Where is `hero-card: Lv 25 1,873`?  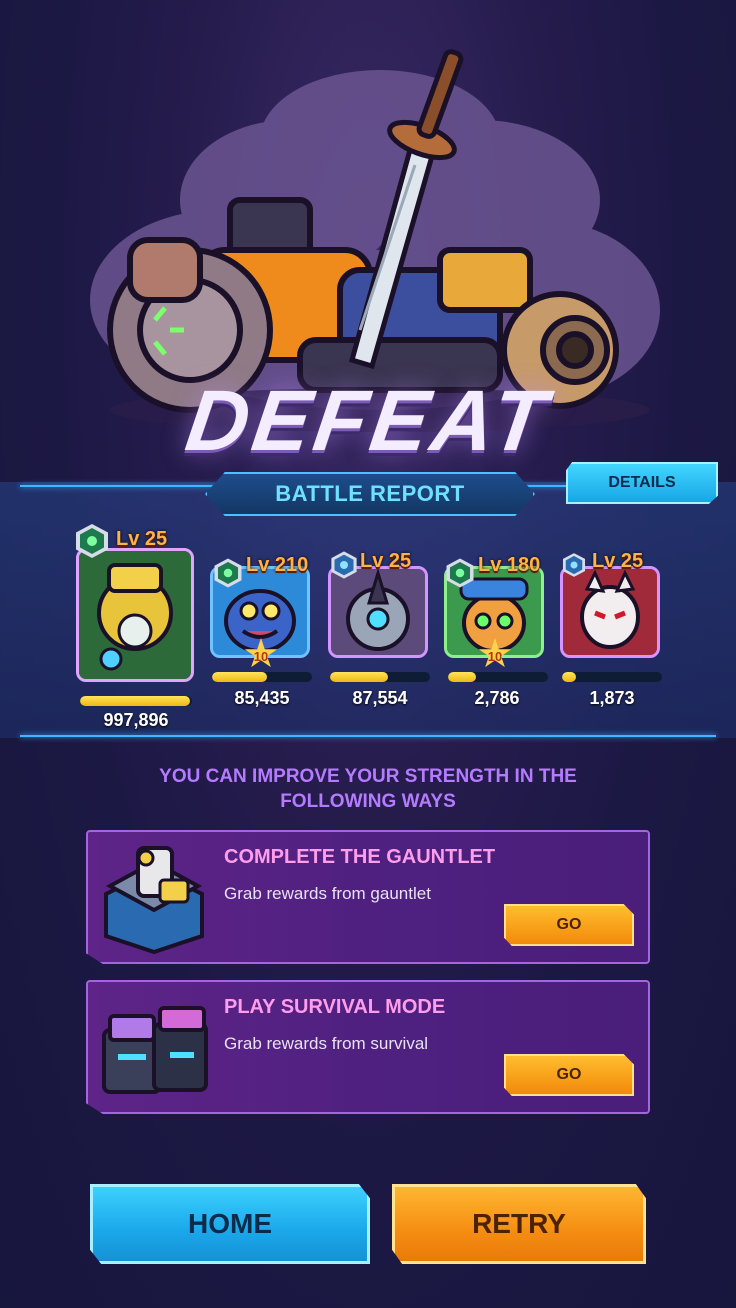 hero-card: Lv 25 1,873 is located at coordinates (612, 630).